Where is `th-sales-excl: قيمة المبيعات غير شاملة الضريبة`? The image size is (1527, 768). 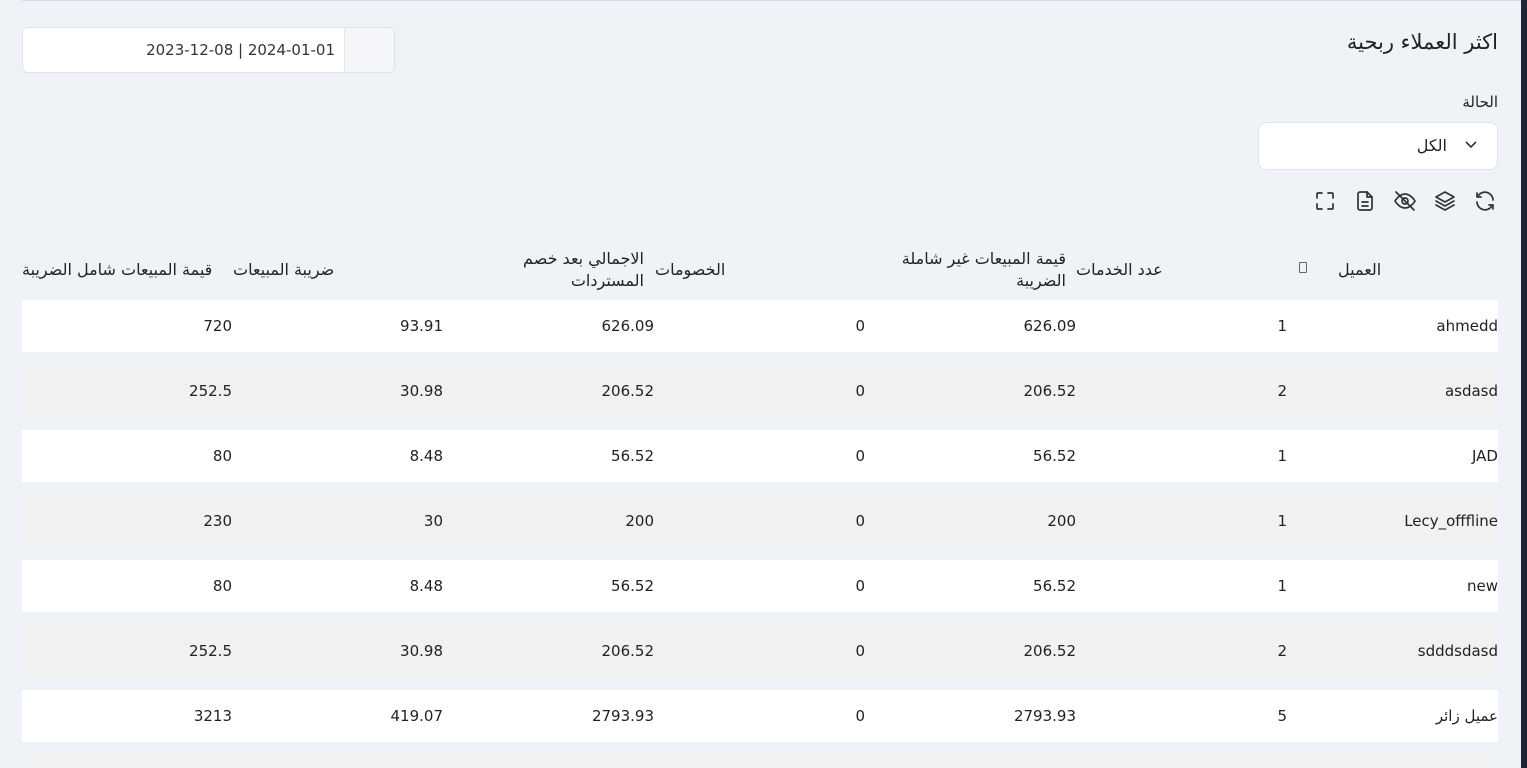
th-sales-excl: قيمة المبيعات غير شاملة الضريبة is located at coordinates (966, 270).